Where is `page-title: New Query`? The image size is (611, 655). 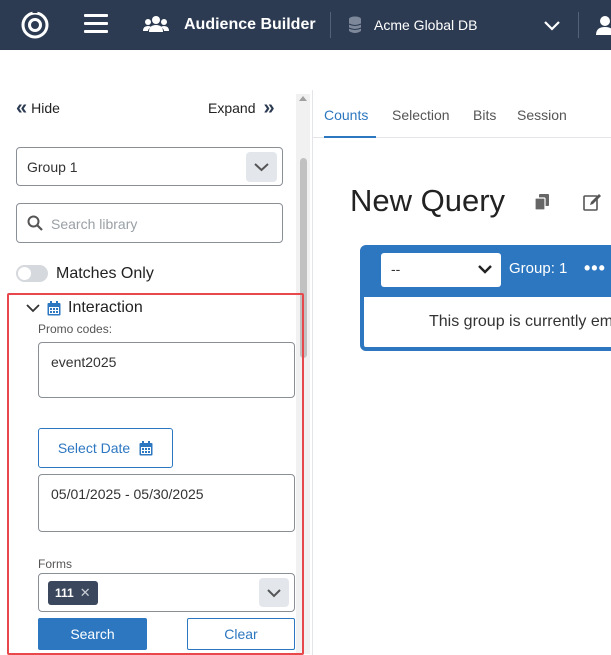
page-title: New Query is located at coordinates (428, 200).